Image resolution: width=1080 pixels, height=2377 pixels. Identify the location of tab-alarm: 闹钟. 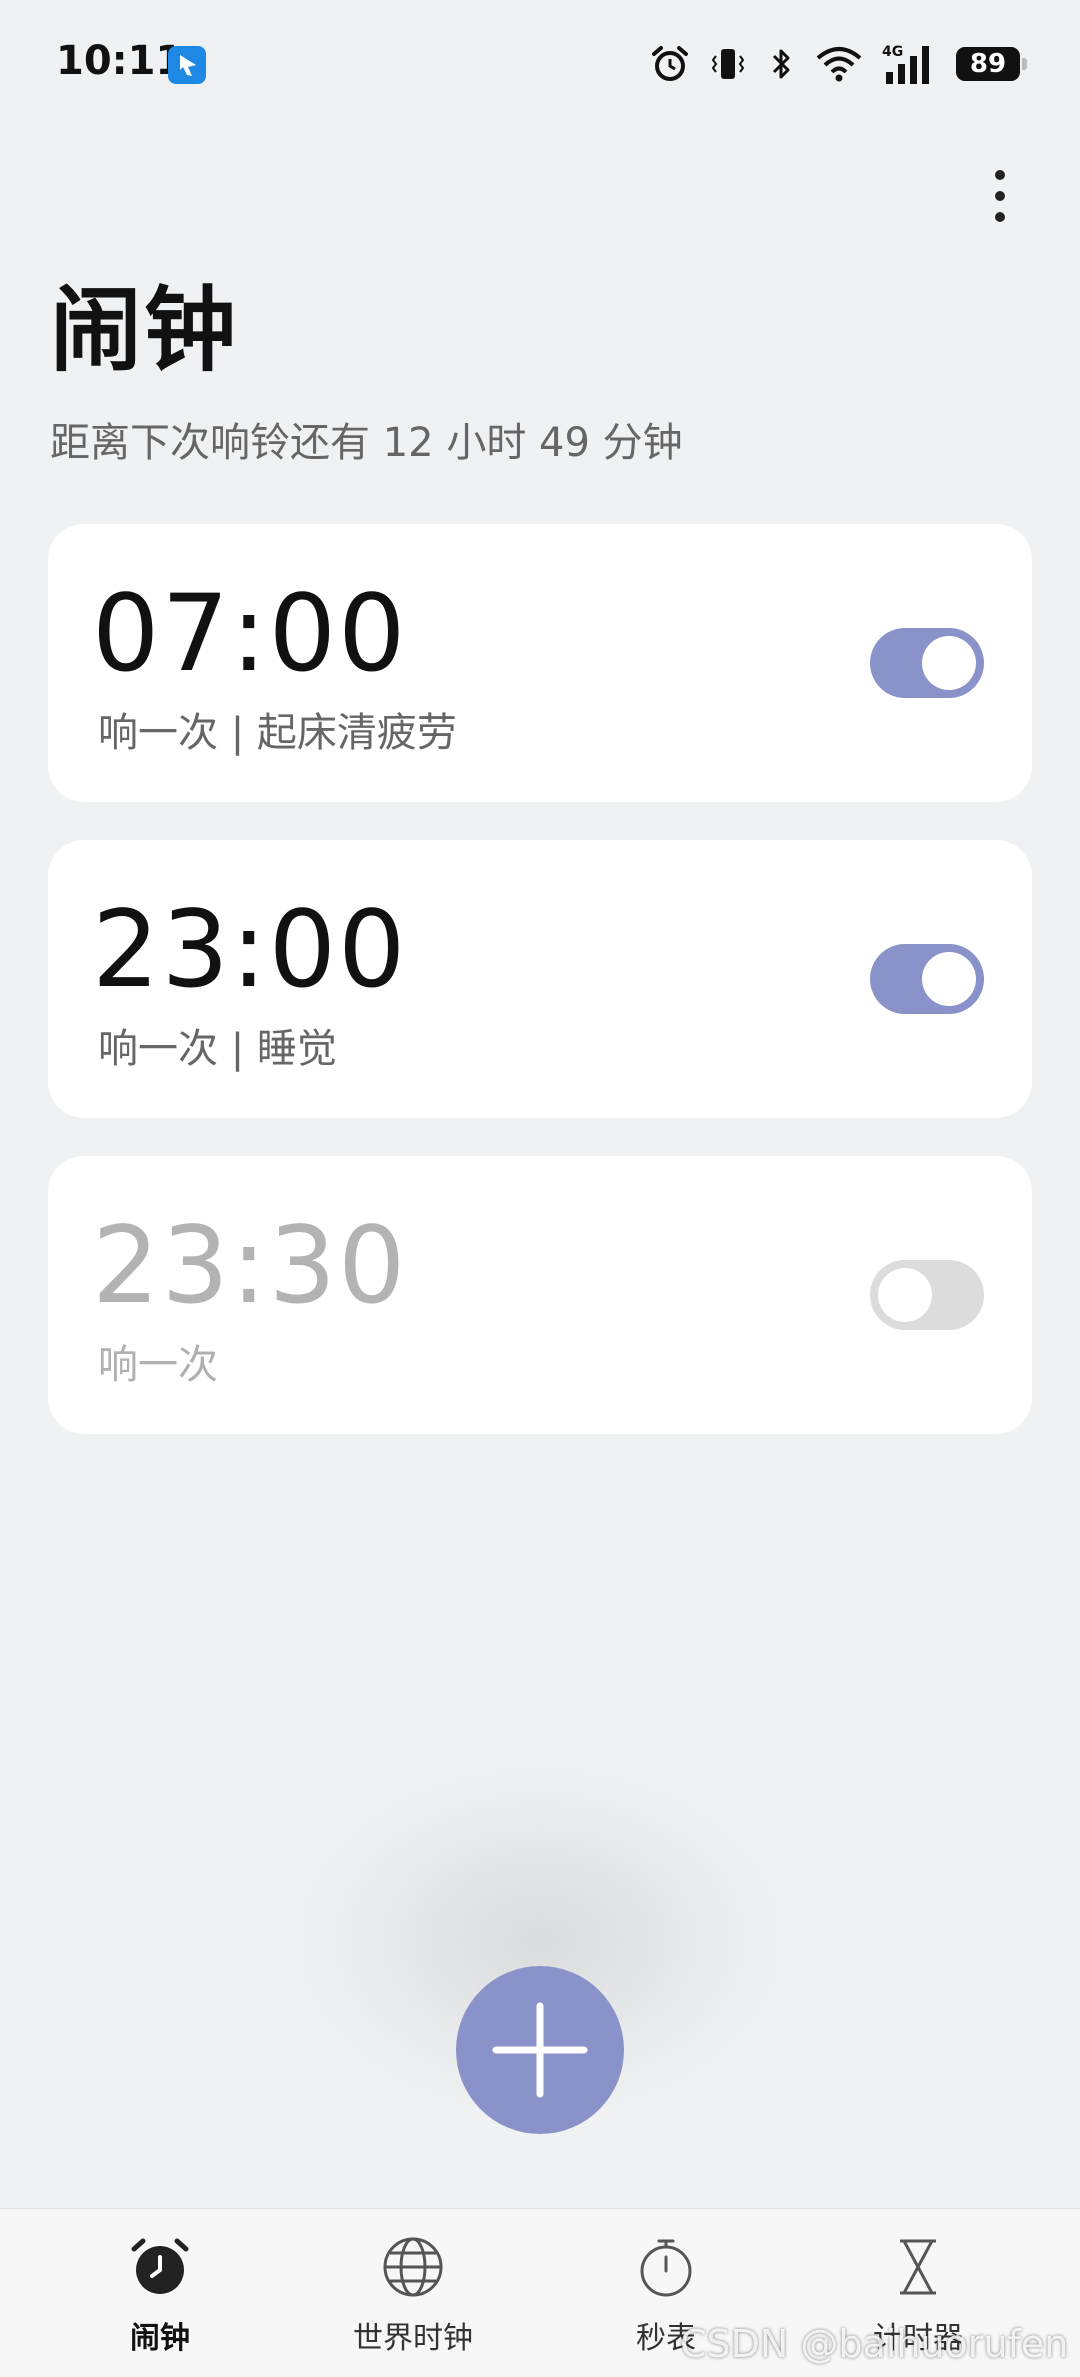
(160, 2293).